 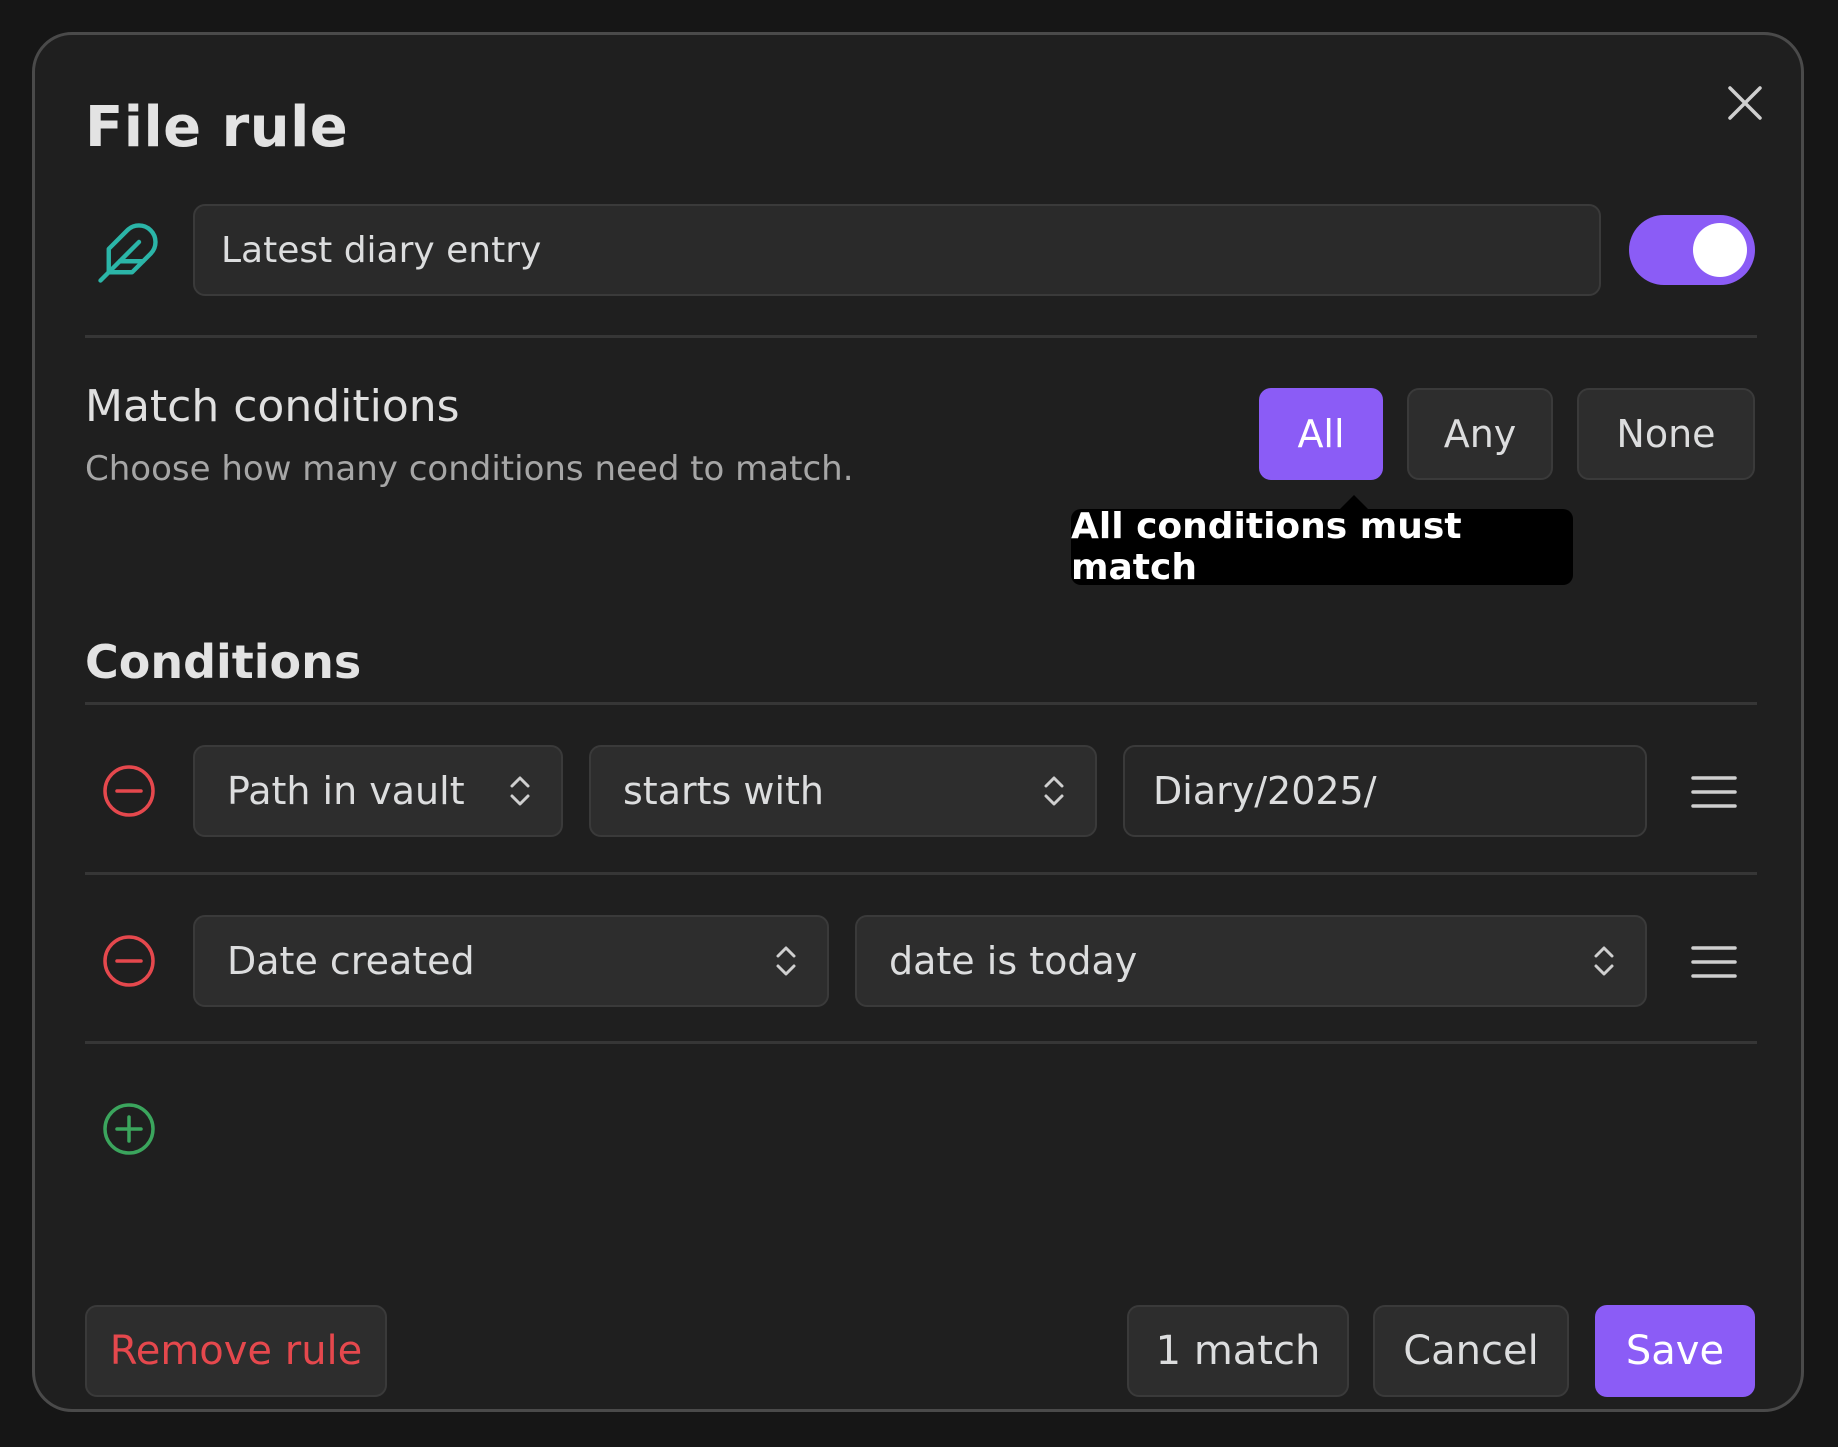 What do you see at coordinates (223, 662) in the screenshot?
I see `conditions-heading: Conditions` at bounding box center [223, 662].